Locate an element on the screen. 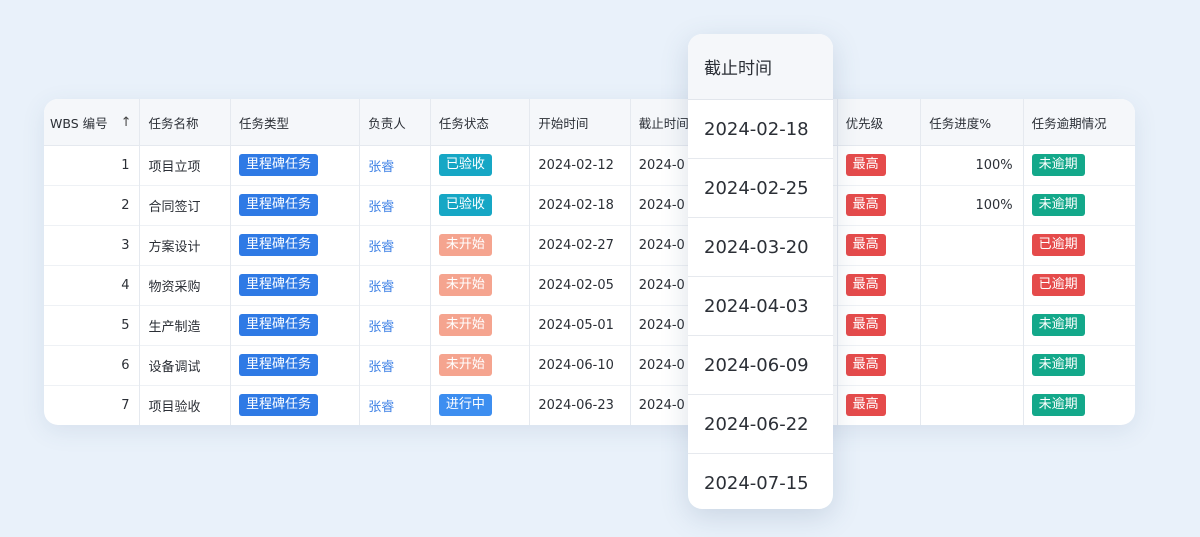 The image size is (1200, 537). task-name-cell: 生产制造 is located at coordinates (185, 325).